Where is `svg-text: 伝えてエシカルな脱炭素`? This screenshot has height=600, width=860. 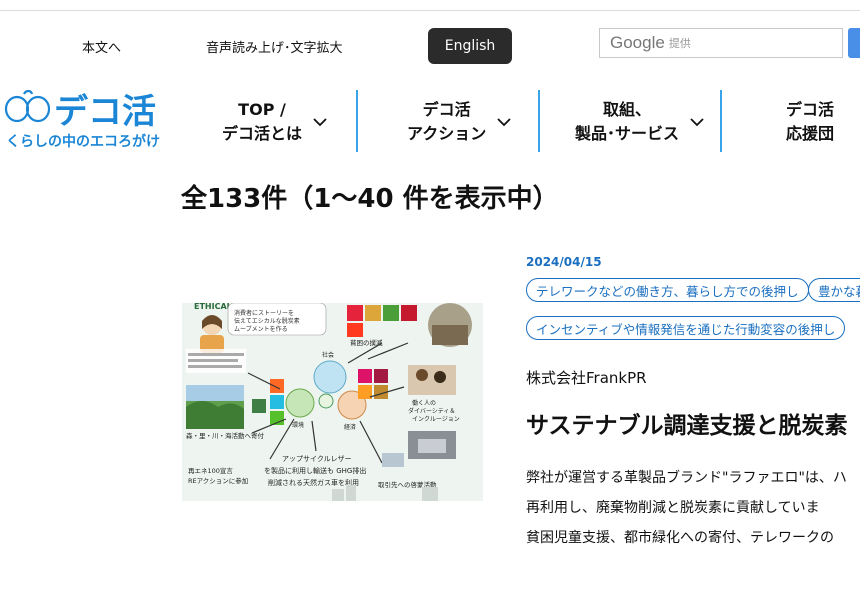 svg-text: 伝えてエシカルな脱炭素 is located at coordinates (267, 321).